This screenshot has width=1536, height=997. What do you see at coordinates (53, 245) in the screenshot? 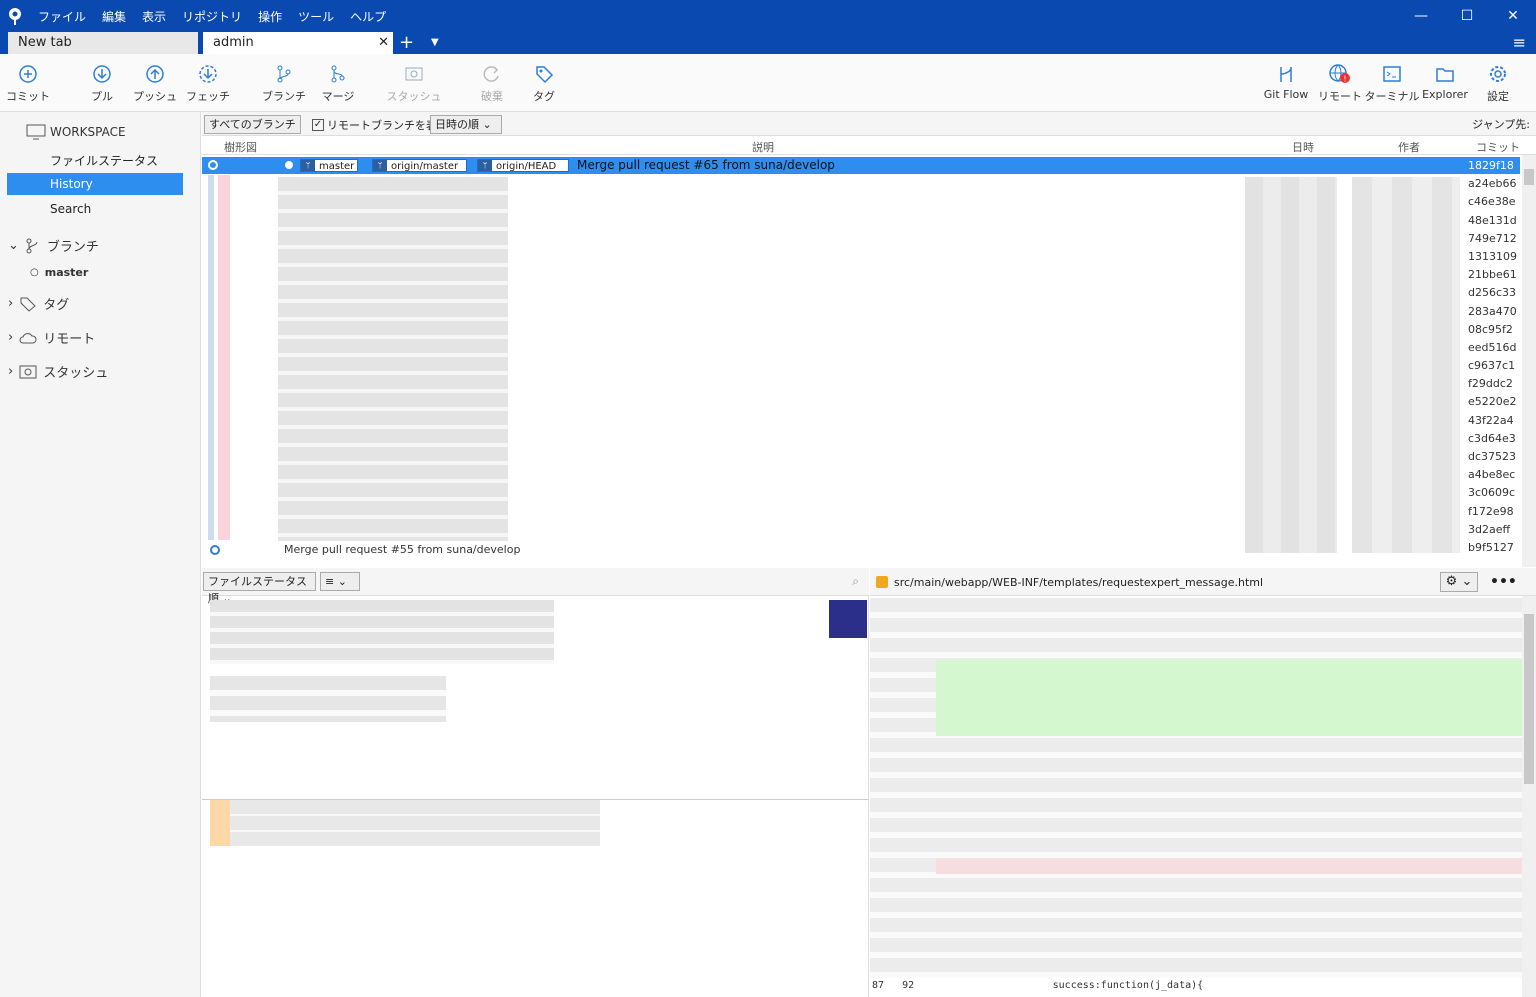
I see `sidebar-group-branches: ⌄ ブランチ` at bounding box center [53, 245].